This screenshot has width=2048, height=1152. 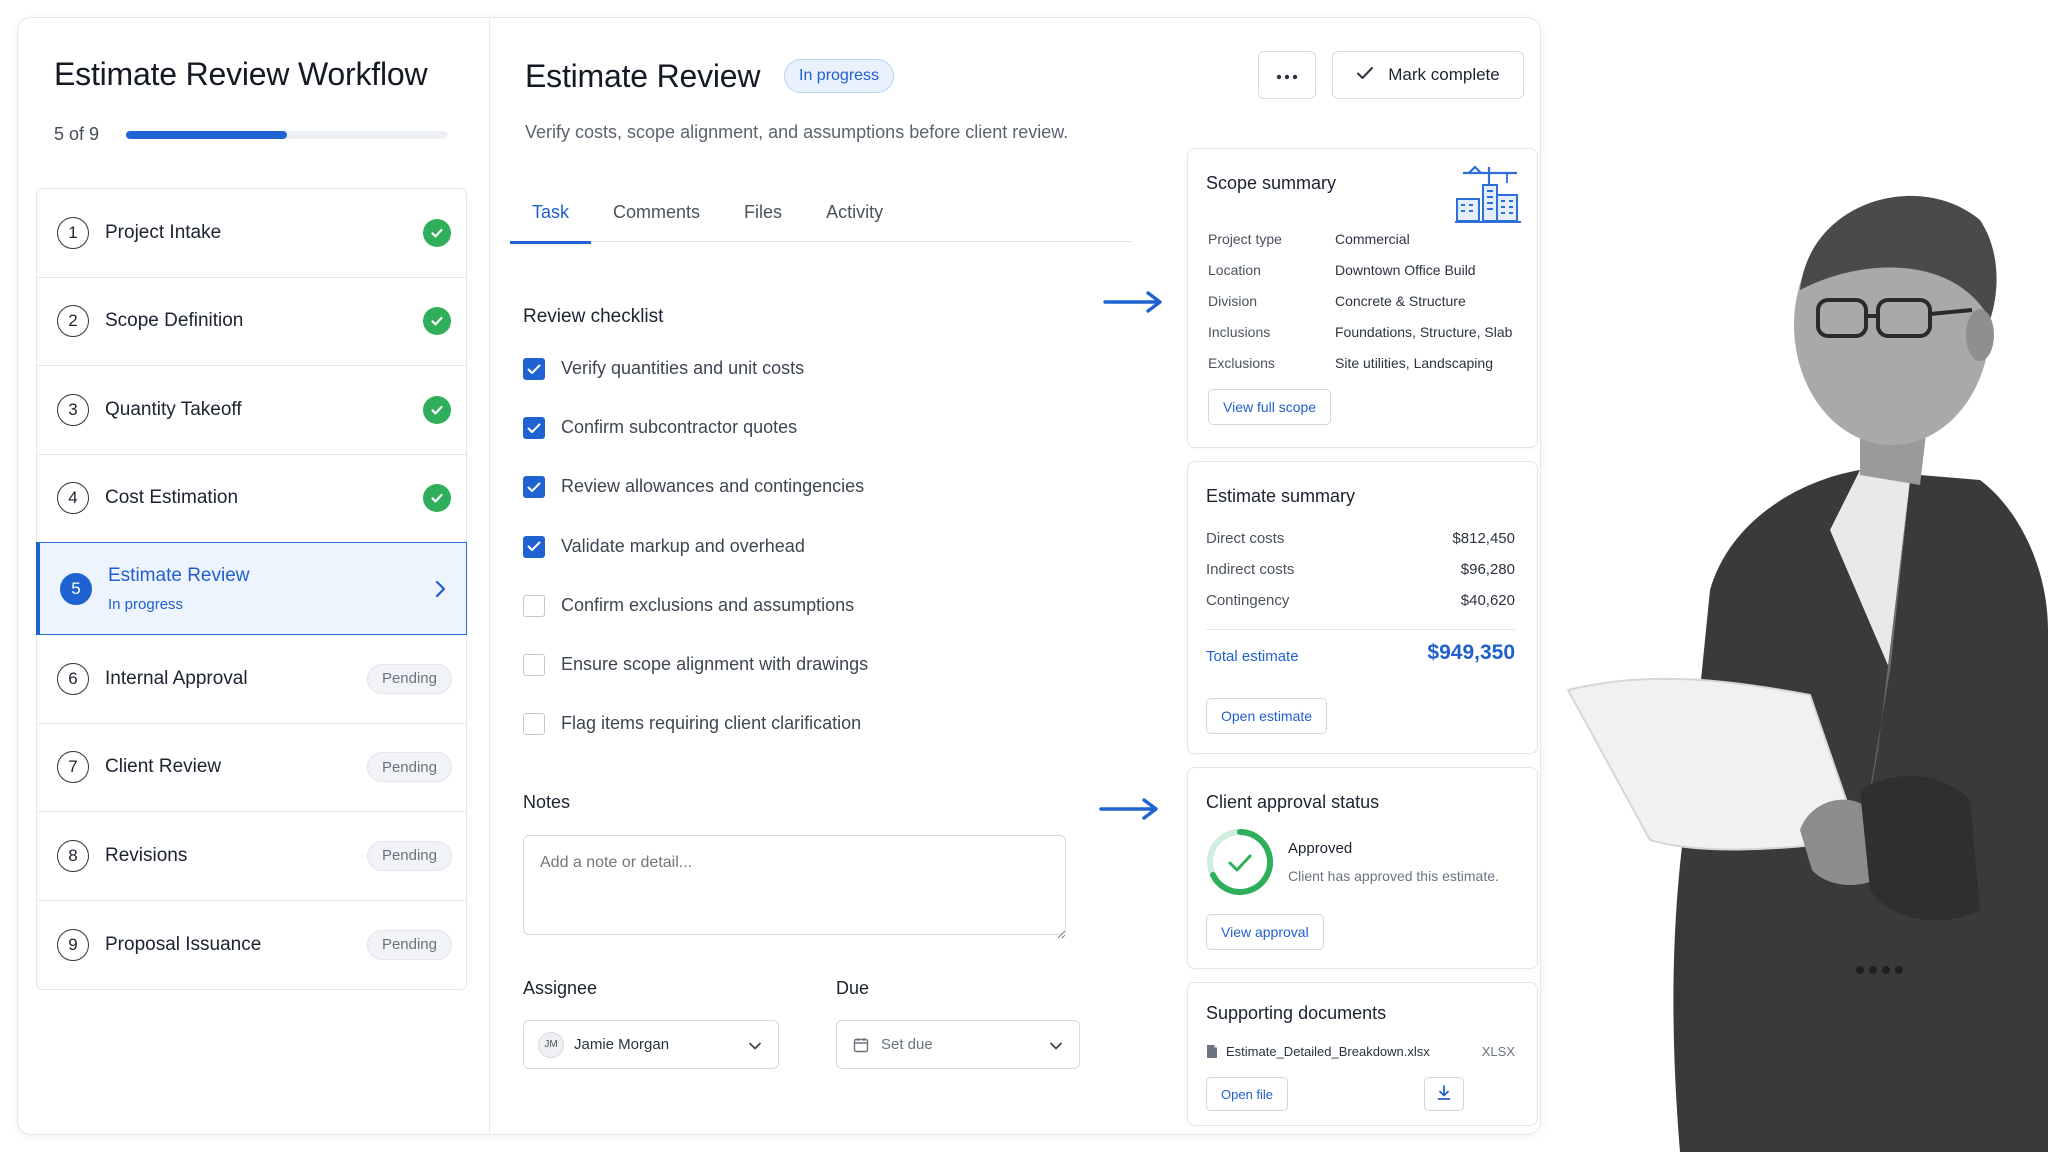 I want to click on step-label: Cost Estimation, so click(x=172, y=498).